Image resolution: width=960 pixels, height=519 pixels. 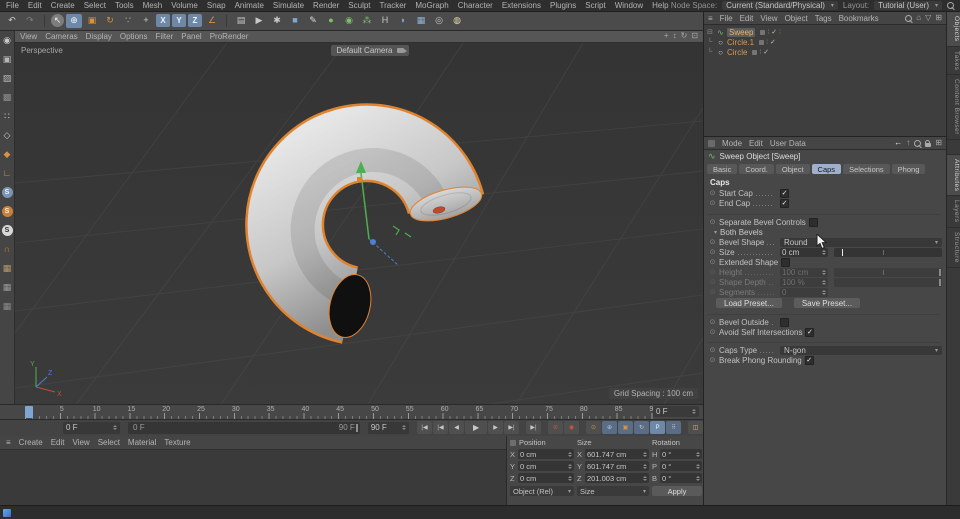 I want to click on make-editable-icon: ◉, so click(x=7, y=40).